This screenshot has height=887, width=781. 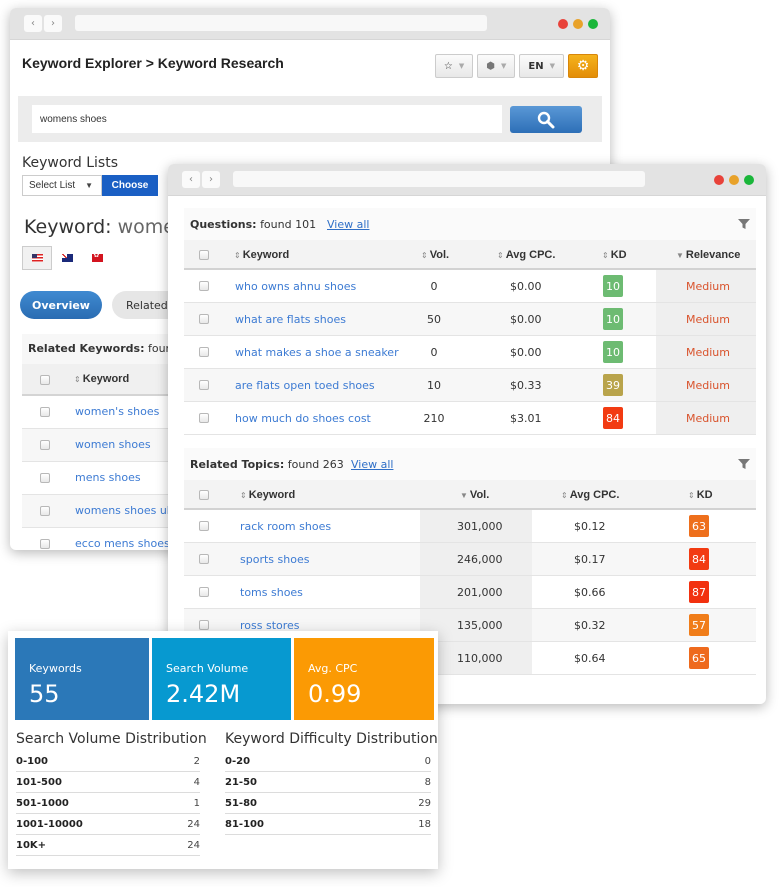 I want to click on keyword-link: mens shoes, so click(x=108, y=477).